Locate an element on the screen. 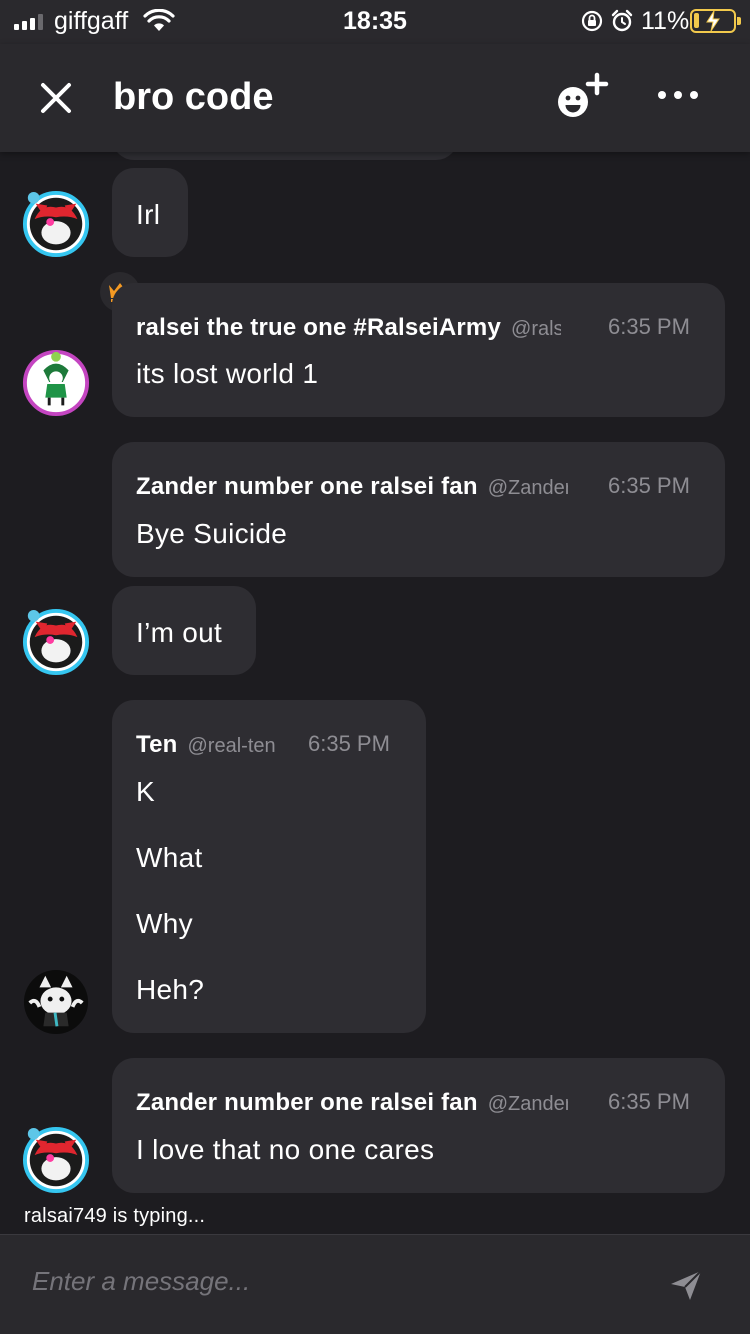 The width and height of the screenshot is (750, 1334). add-member-icon is located at coordinates (583, 94).